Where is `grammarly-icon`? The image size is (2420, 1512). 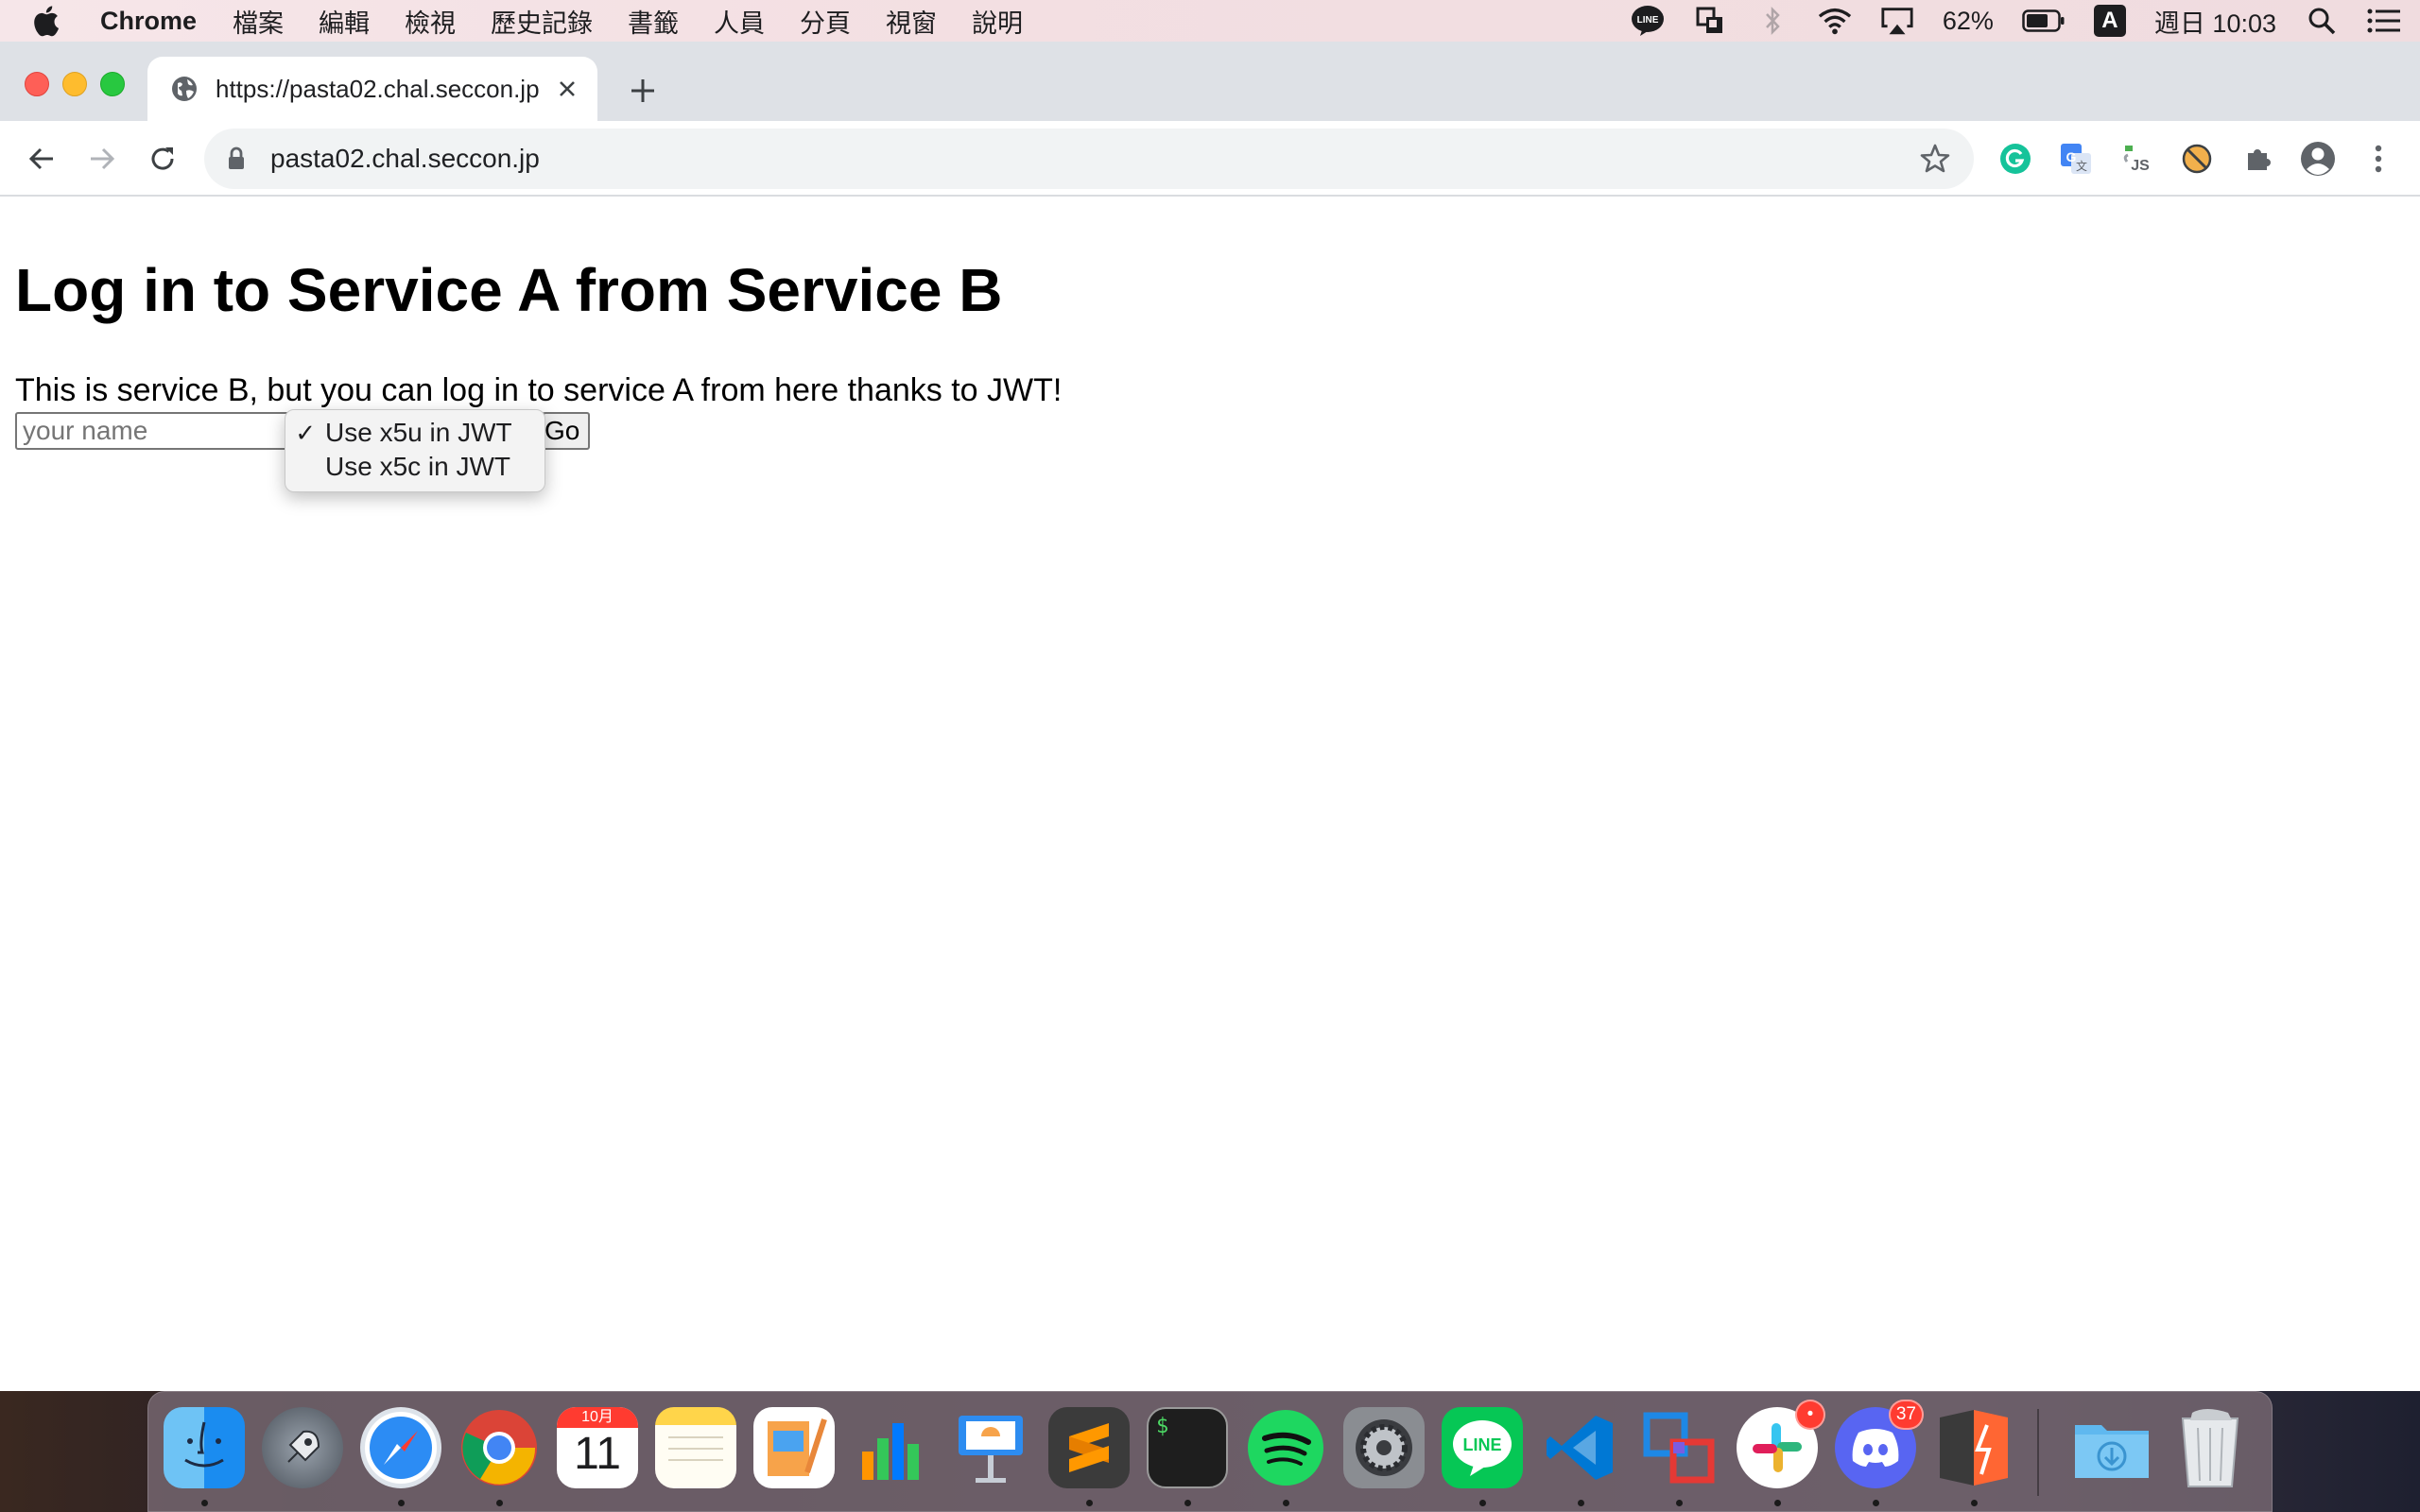
grammarly-icon is located at coordinates (2015, 159).